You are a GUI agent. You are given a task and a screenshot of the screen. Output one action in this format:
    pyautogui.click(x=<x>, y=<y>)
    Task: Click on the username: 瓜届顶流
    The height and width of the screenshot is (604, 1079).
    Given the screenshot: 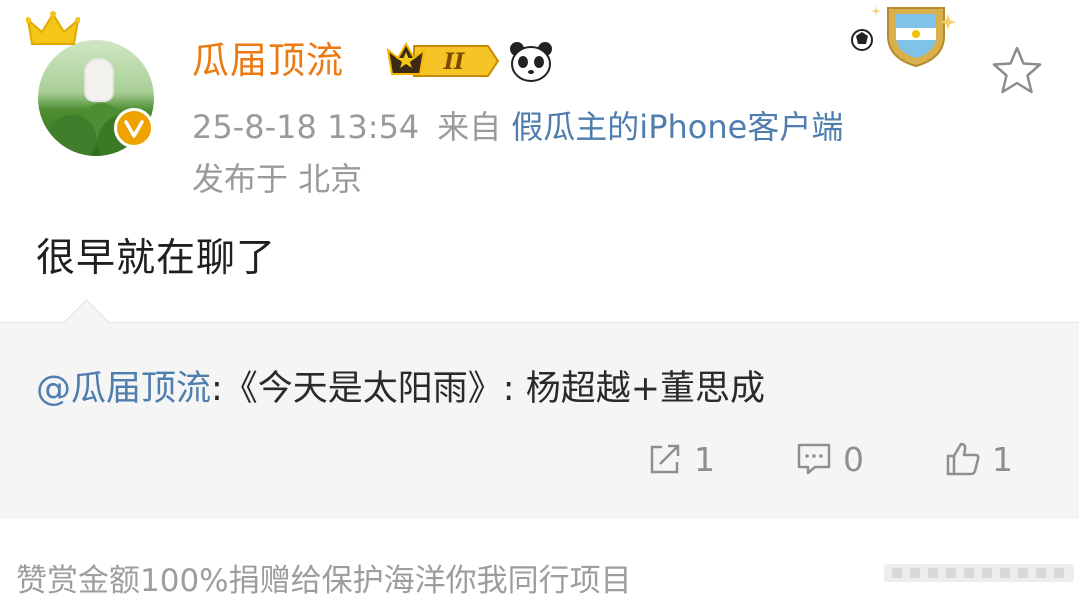 What is the action you would take?
    pyautogui.click(x=268, y=61)
    